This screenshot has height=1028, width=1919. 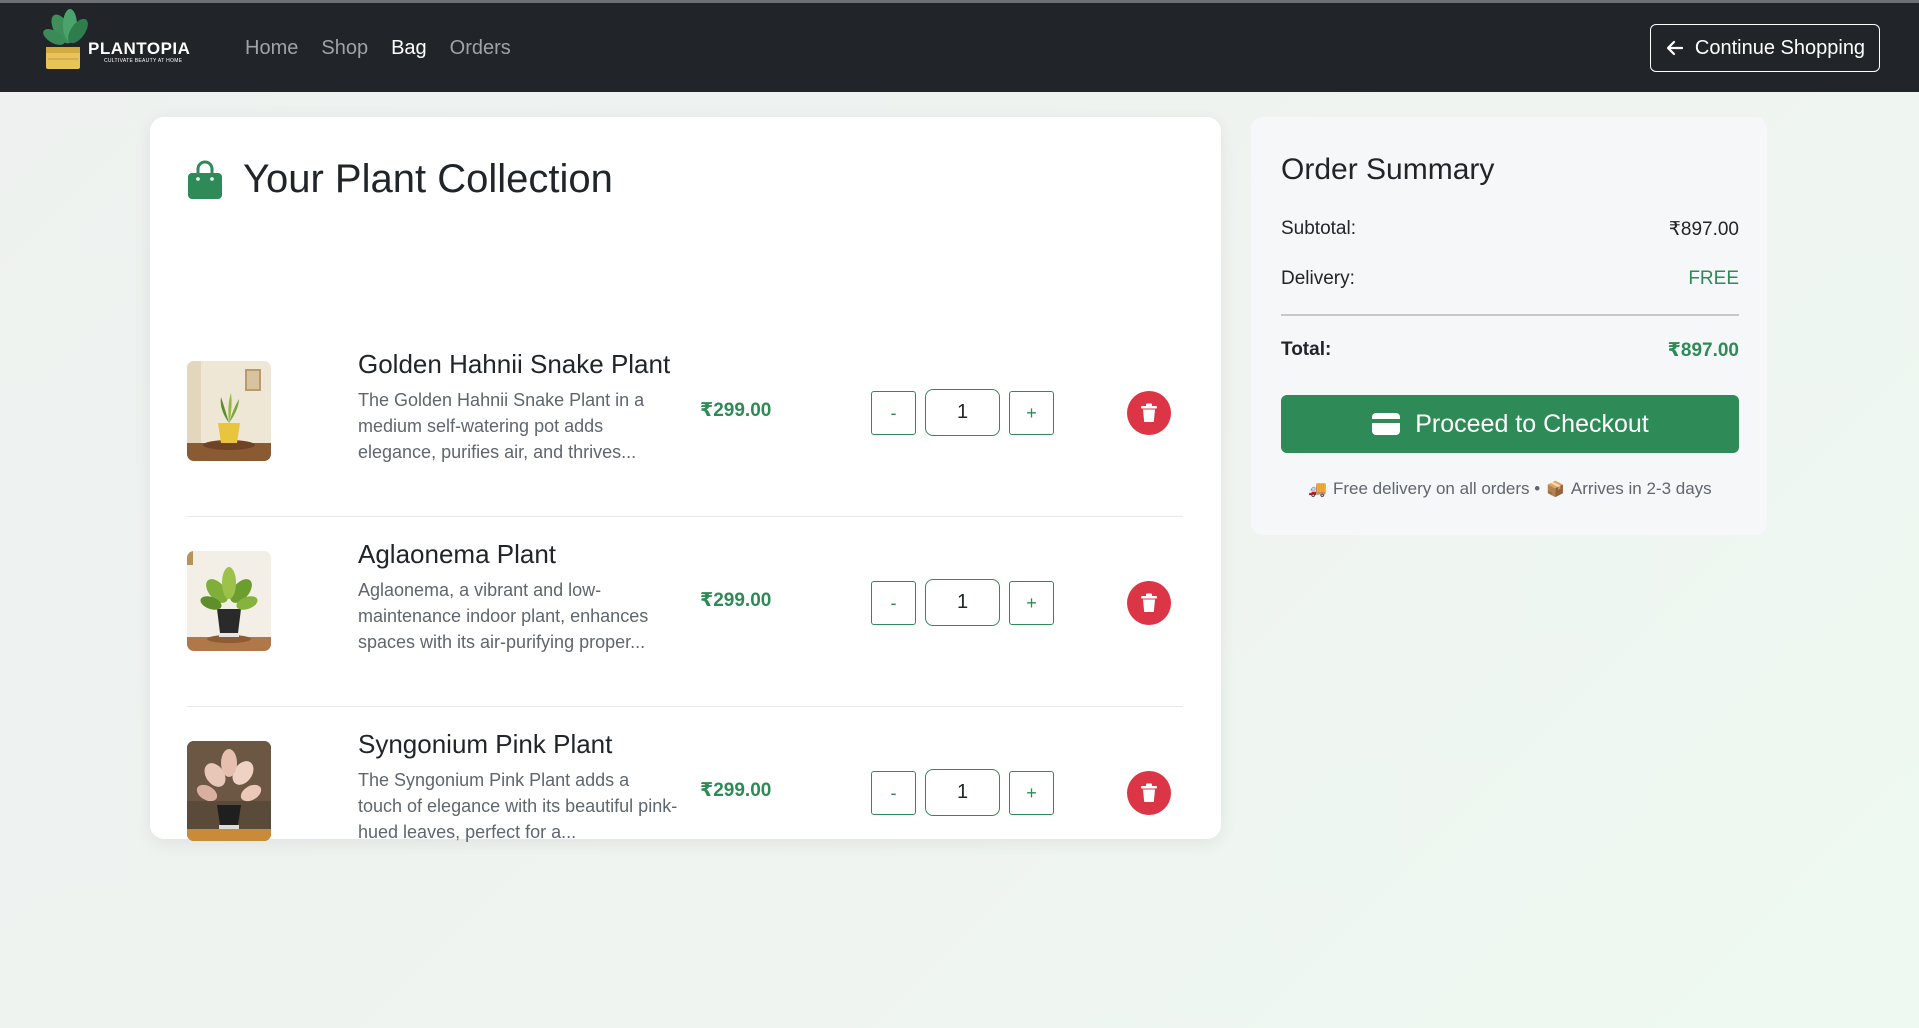 What do you see at coordinates (485, 744) in the screenshot?
I see `item-name: Syngonium Pink Plant` at bounding box center [485, 744].